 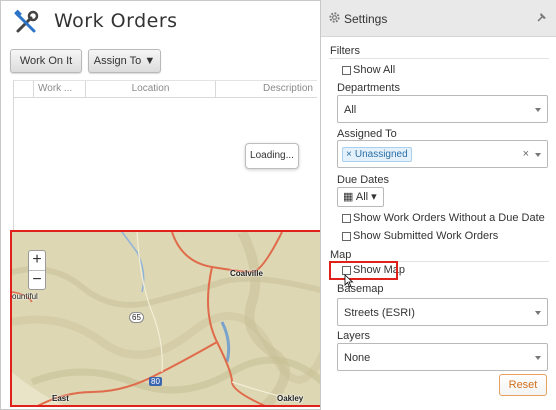 What do you see at coordinates (363, 270) in the screenshot?
I see `show-map-highlight` at bounding box center [363, 270].